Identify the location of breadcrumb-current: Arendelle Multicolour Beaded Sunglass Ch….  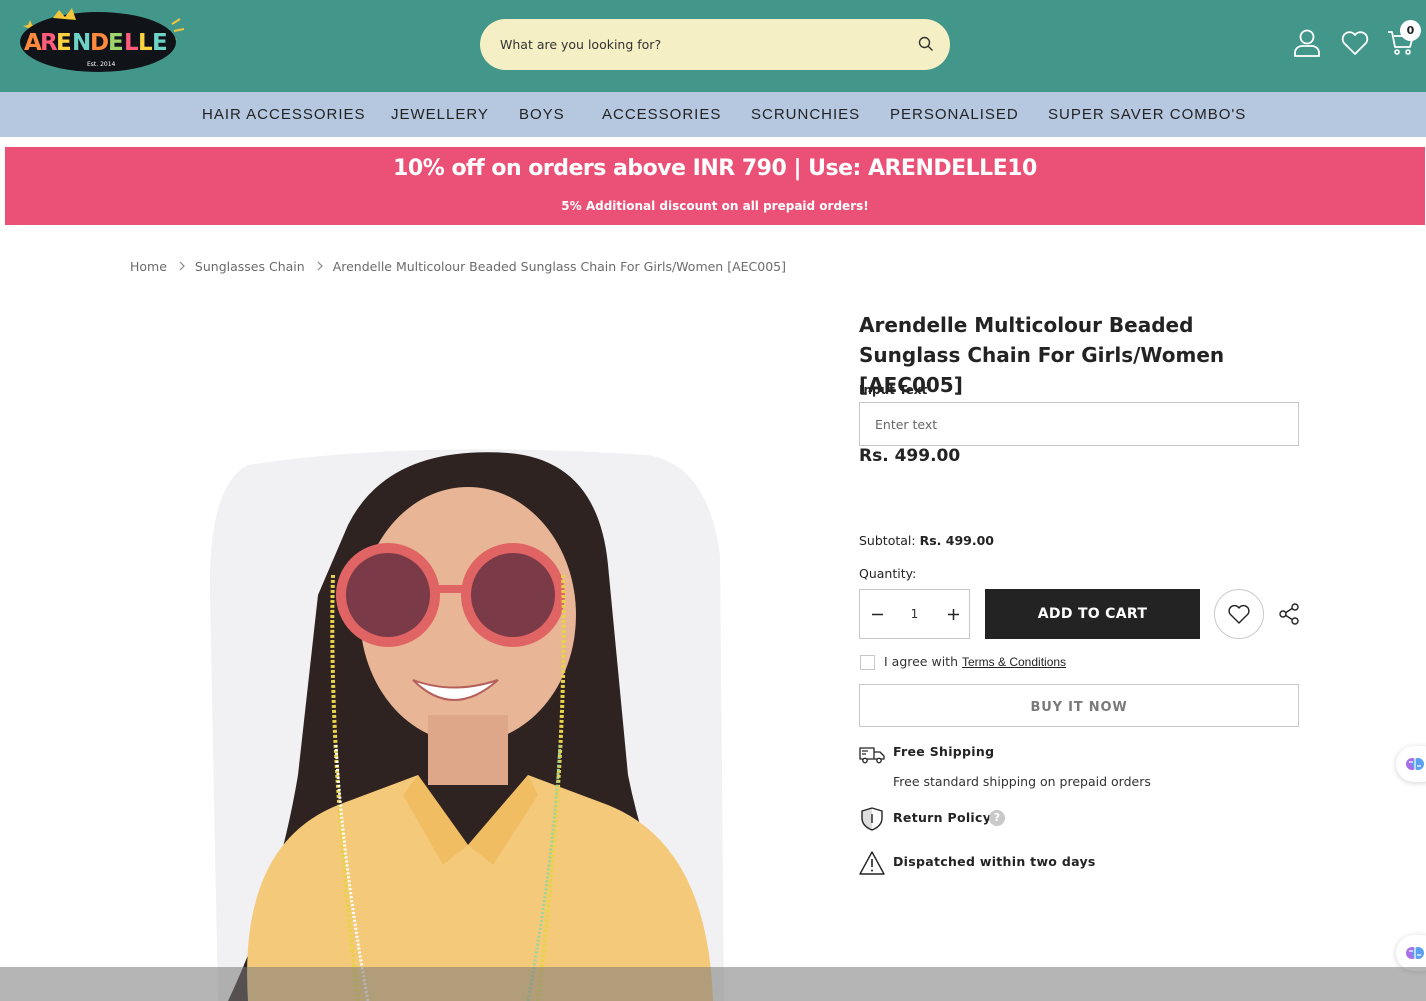
(559, 266).